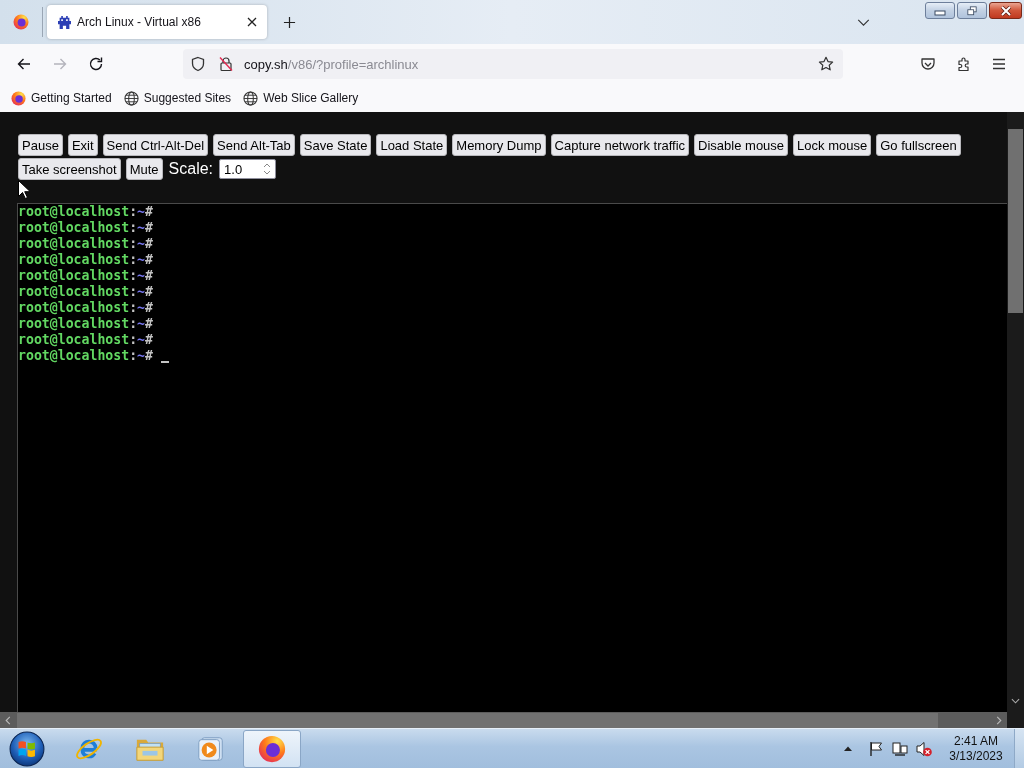  I want to click on caret-up-icon, so click(848, 748).